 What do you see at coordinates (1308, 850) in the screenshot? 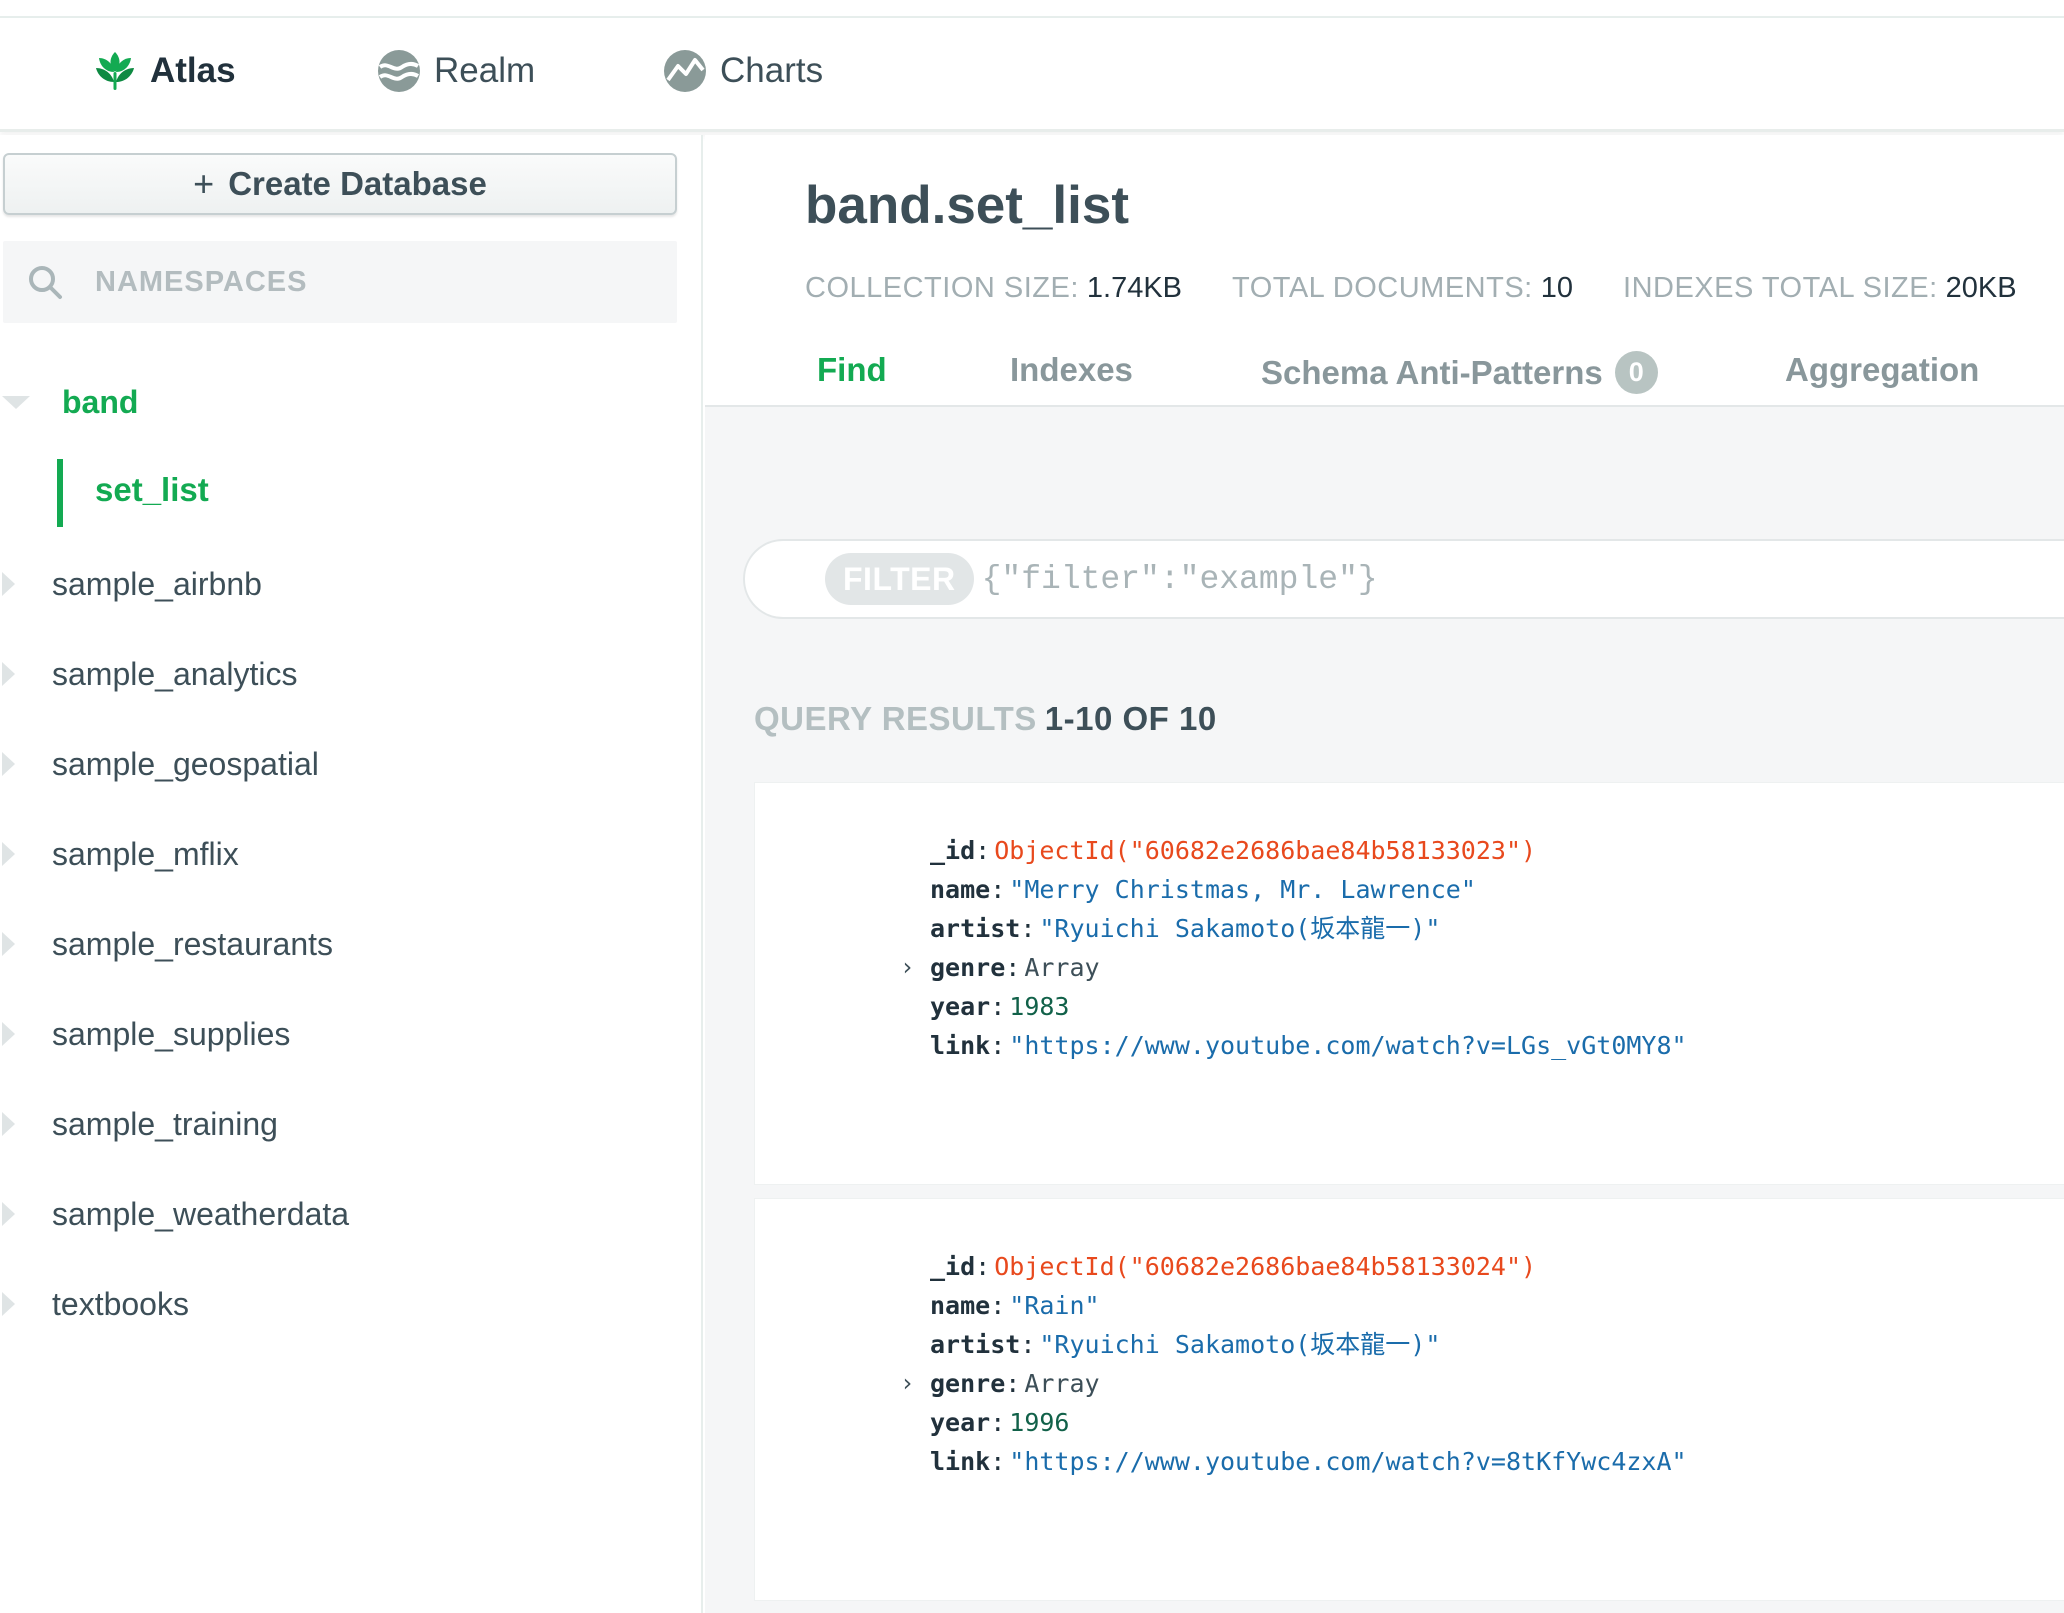
I see `document-field-id: _id: ObjectId("60682e2686bae84b58133023")` at bounding box center [1308, 850].